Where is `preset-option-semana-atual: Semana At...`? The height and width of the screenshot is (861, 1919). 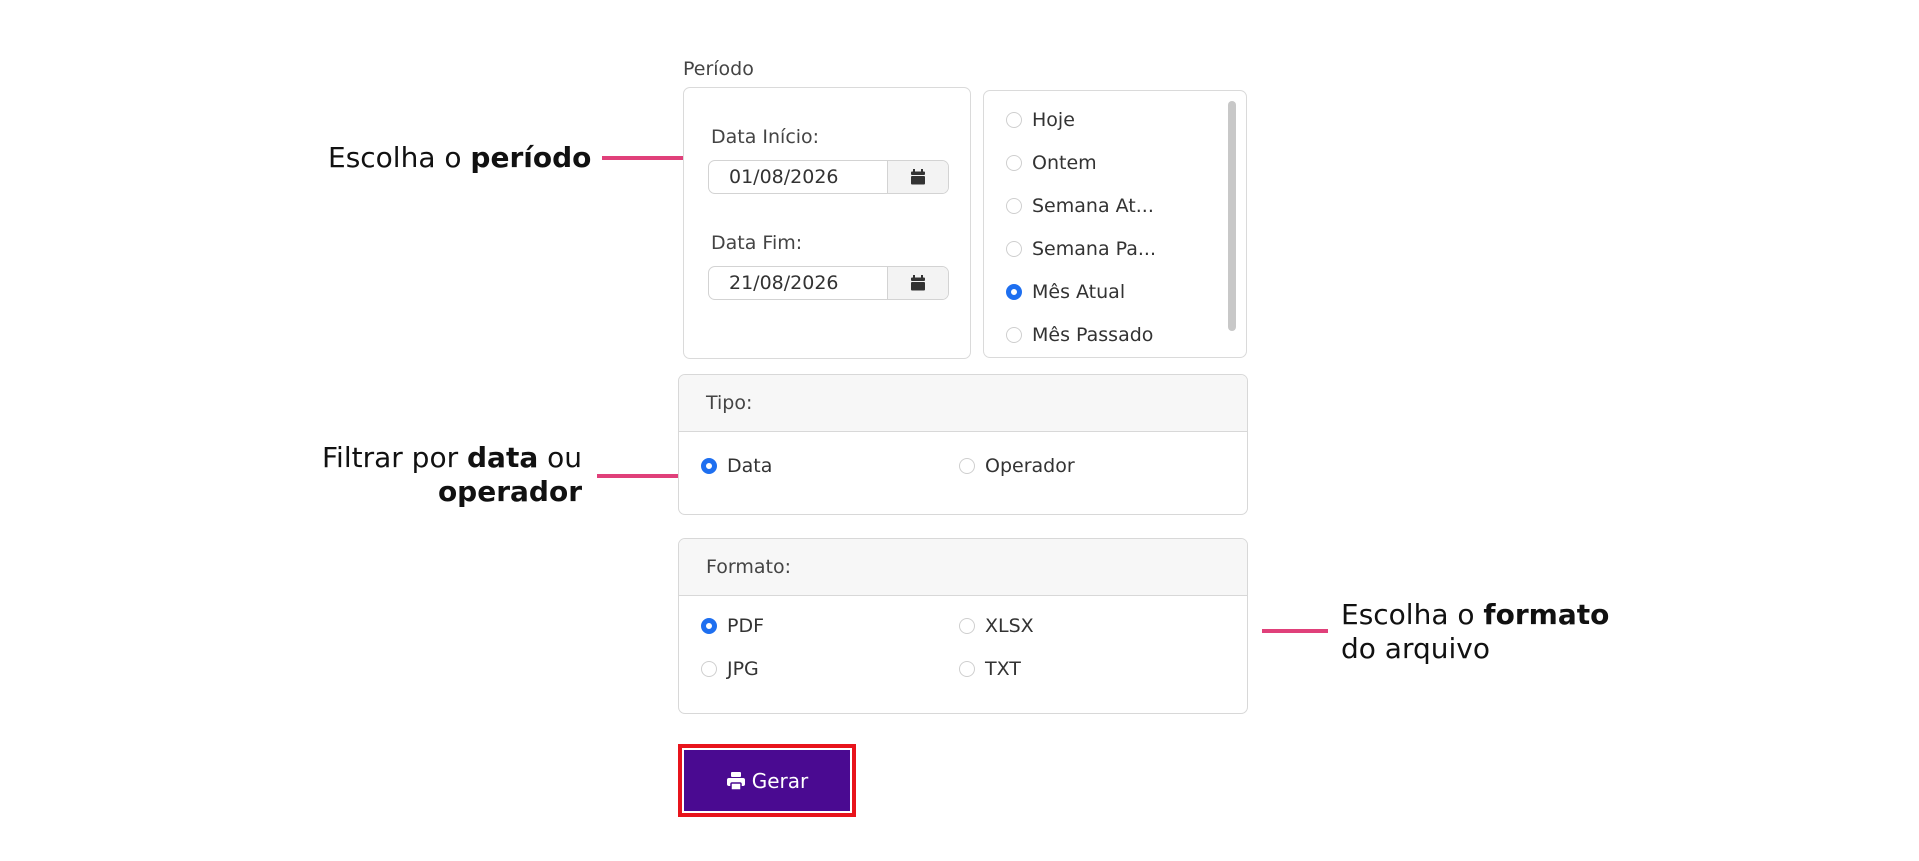 preset-option-semana-atual: Semana At... is located at coordinates (1080, 206).